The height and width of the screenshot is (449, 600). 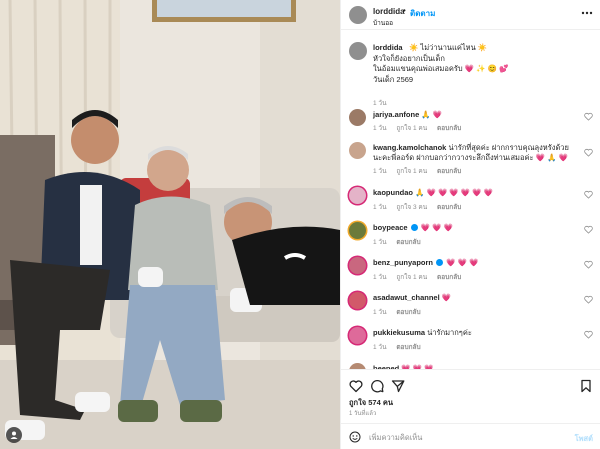 I want to click on comment-body: 🙏 💗, so click(x=432, y=114).